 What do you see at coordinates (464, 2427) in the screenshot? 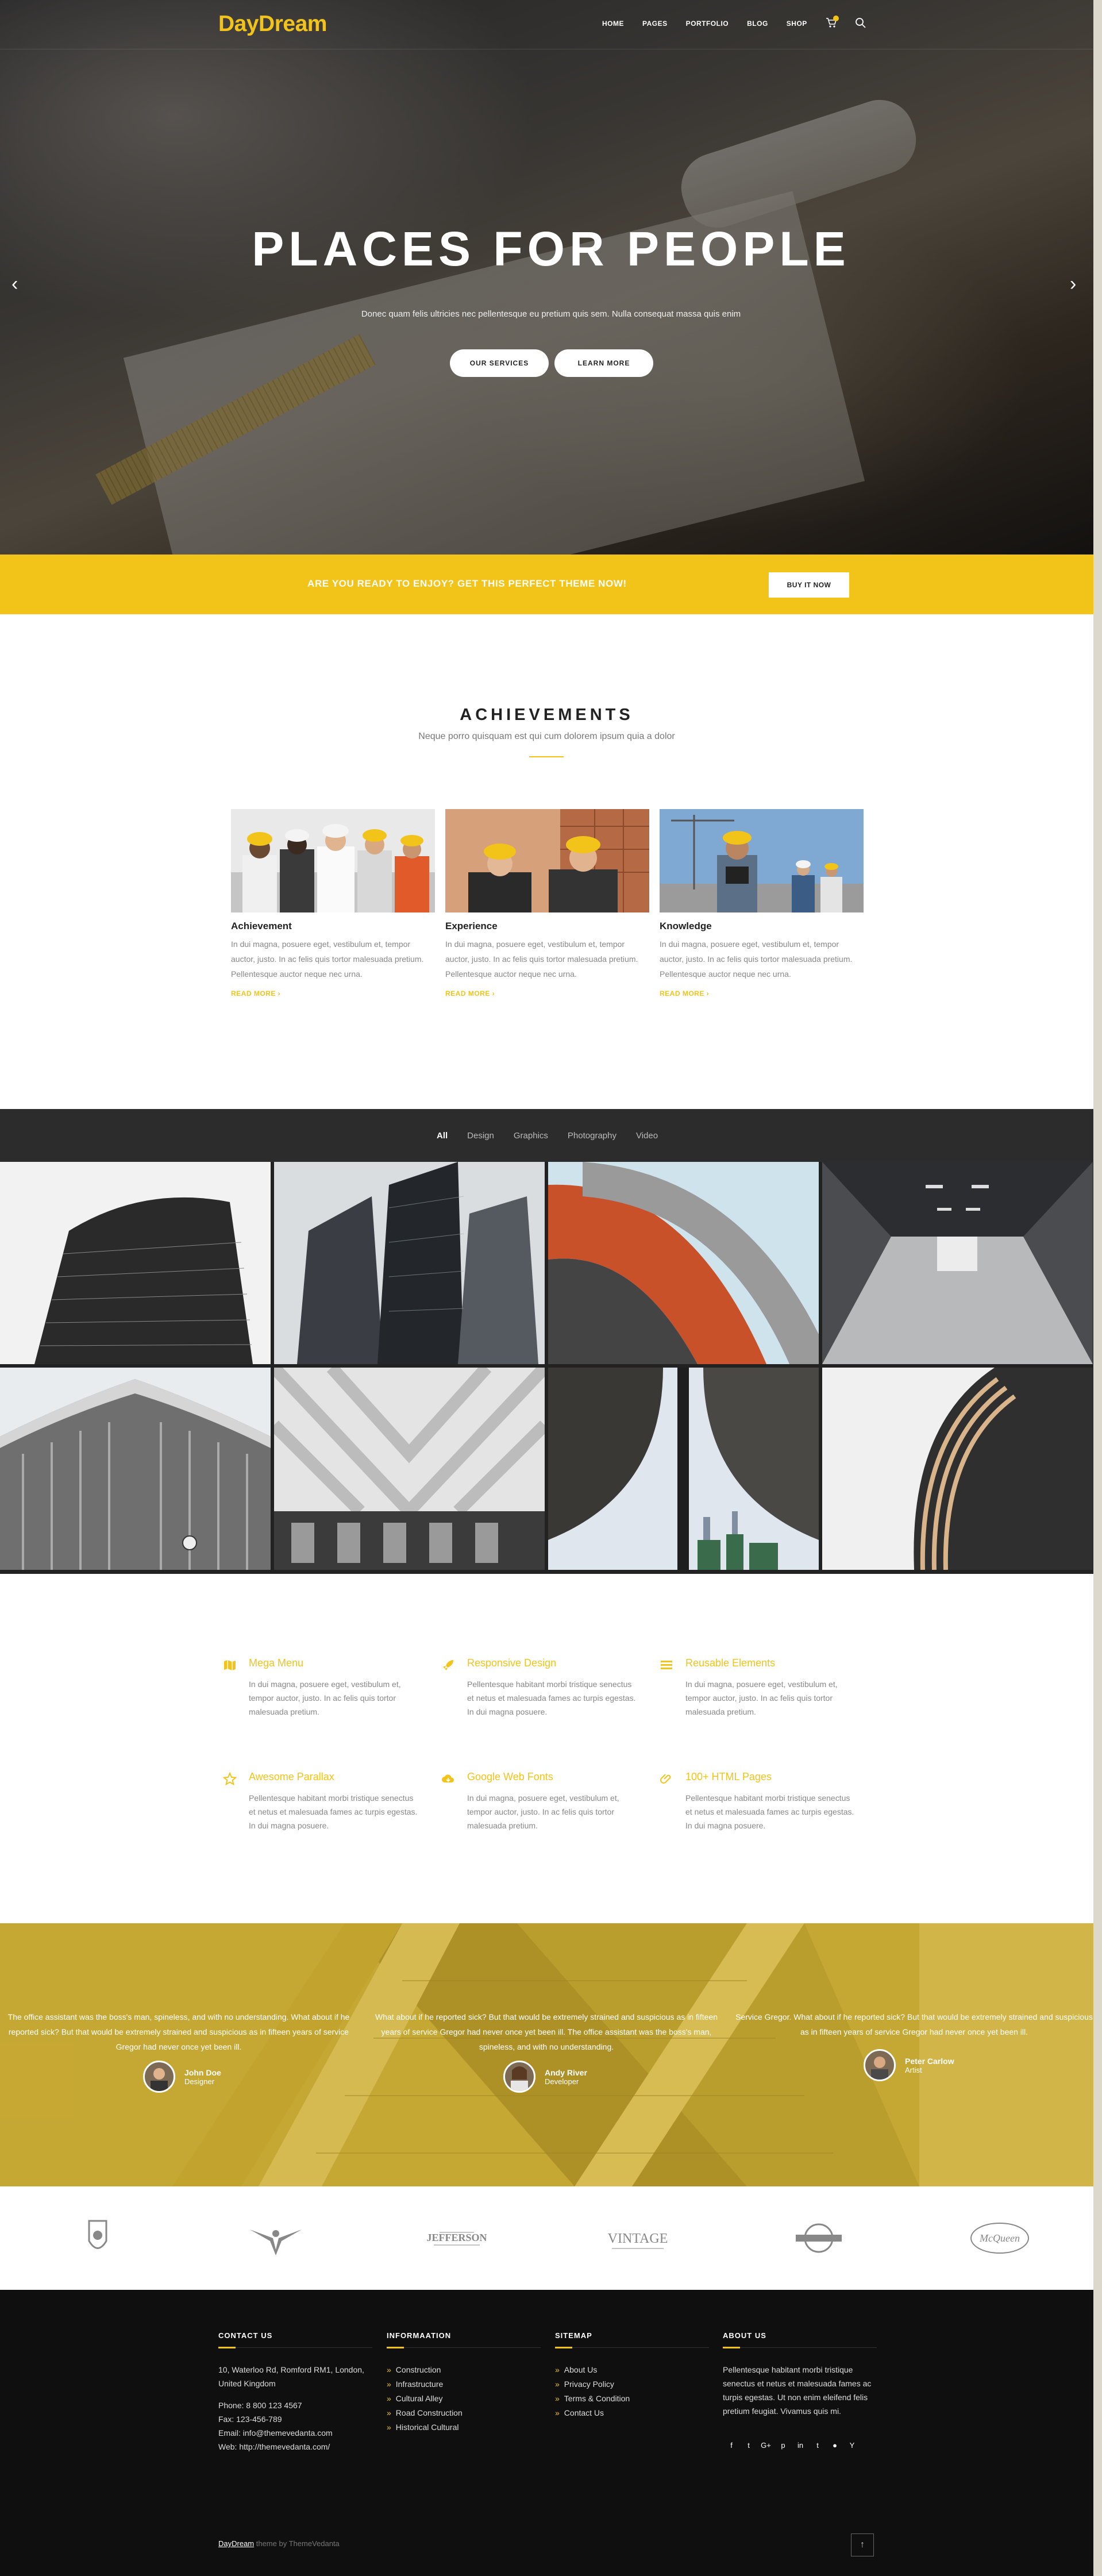
I see `footer-link: Historical Cultural` at bounding box center [464, 2427].